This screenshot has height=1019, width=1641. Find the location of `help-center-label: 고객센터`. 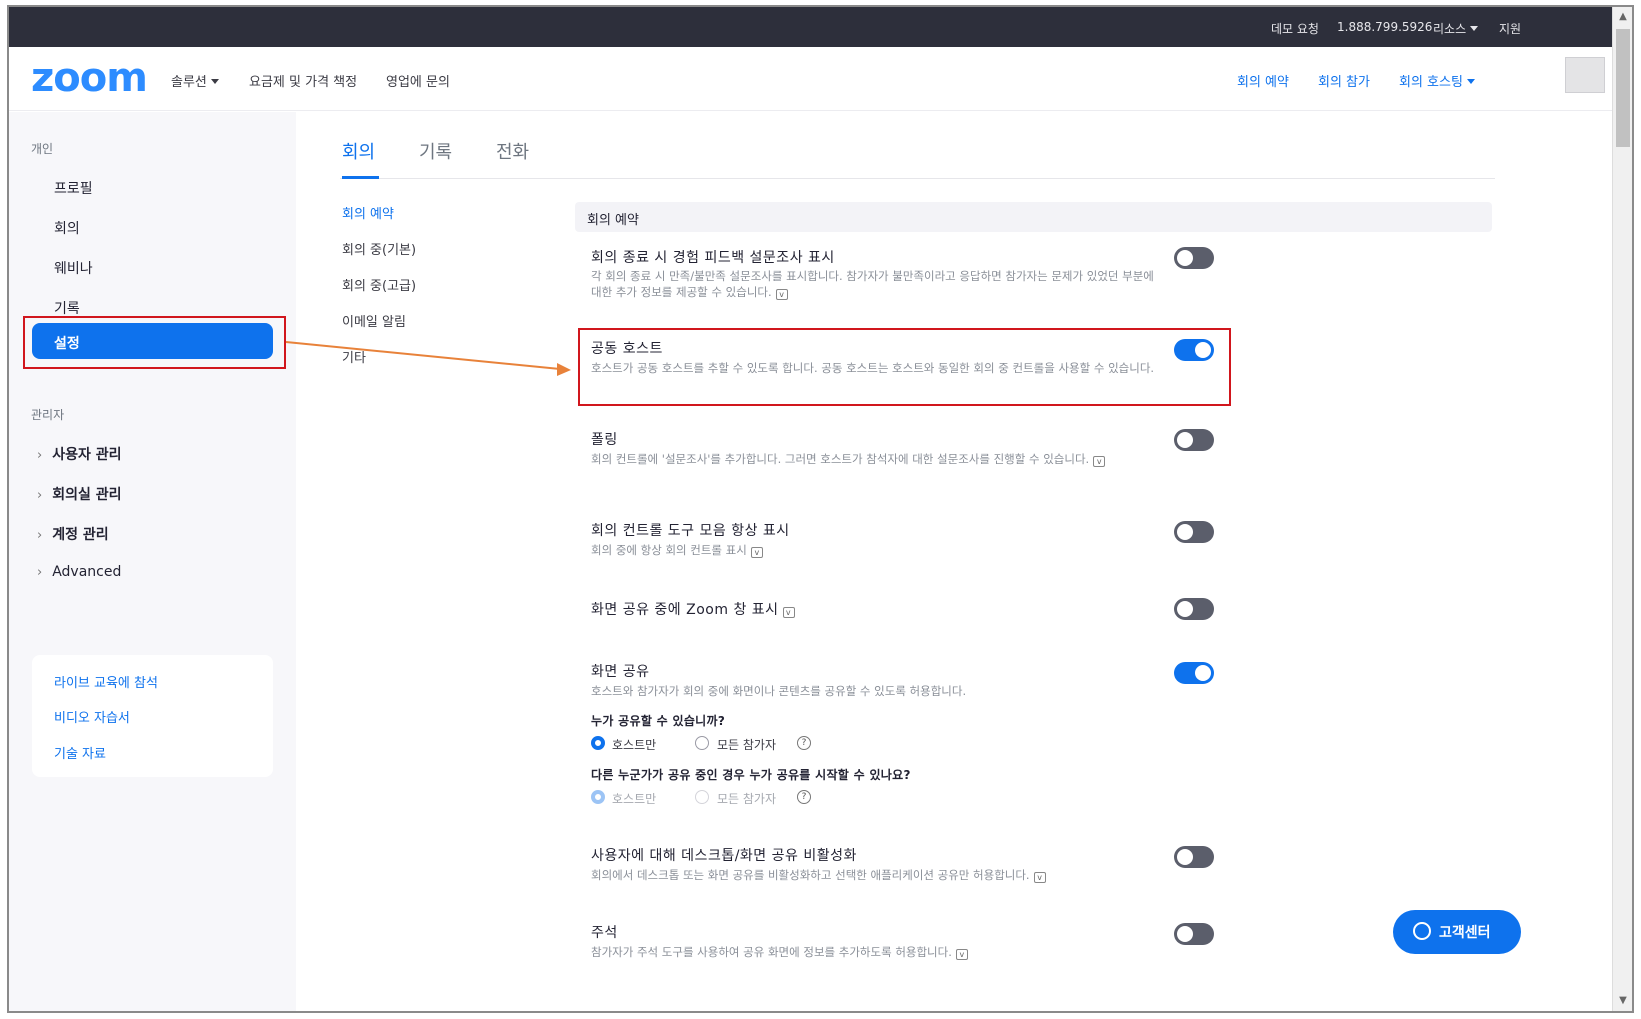

help-center-label: 고객센터 is located at coordinates (1465, 933).